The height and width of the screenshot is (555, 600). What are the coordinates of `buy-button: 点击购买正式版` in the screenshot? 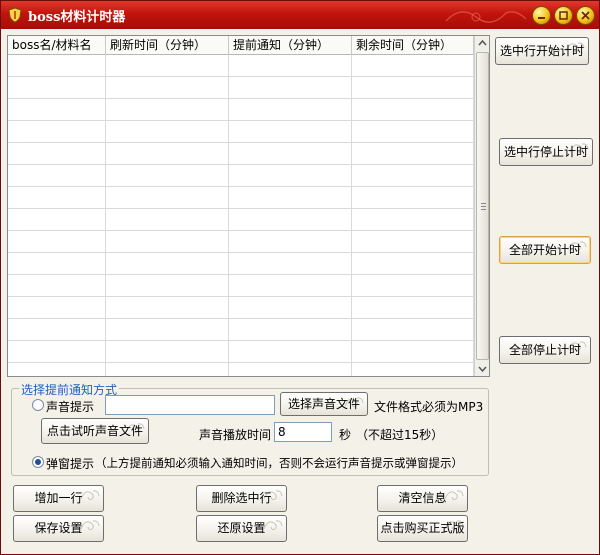 It's located at (422, 528).